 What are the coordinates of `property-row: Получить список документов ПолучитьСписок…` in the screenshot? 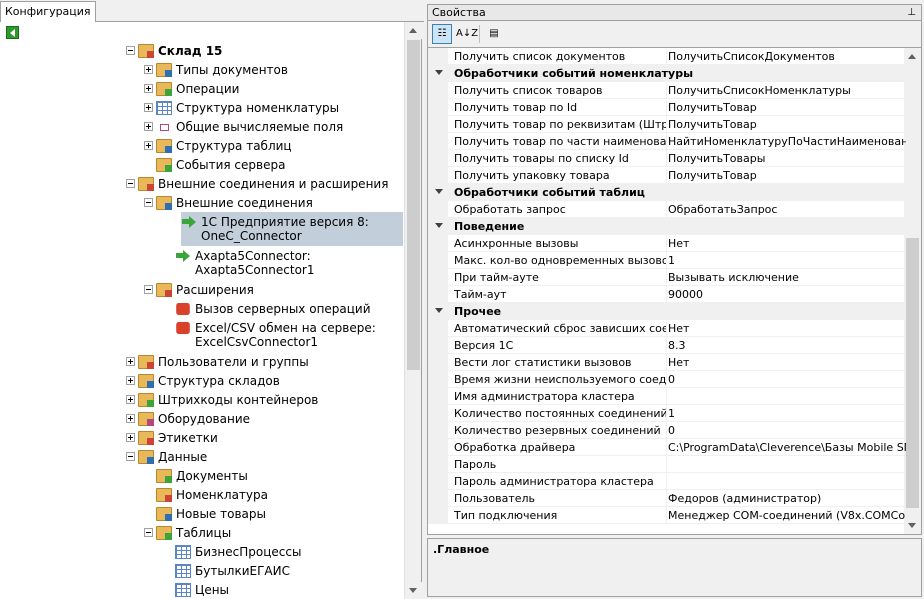 It's located at (667, 56).